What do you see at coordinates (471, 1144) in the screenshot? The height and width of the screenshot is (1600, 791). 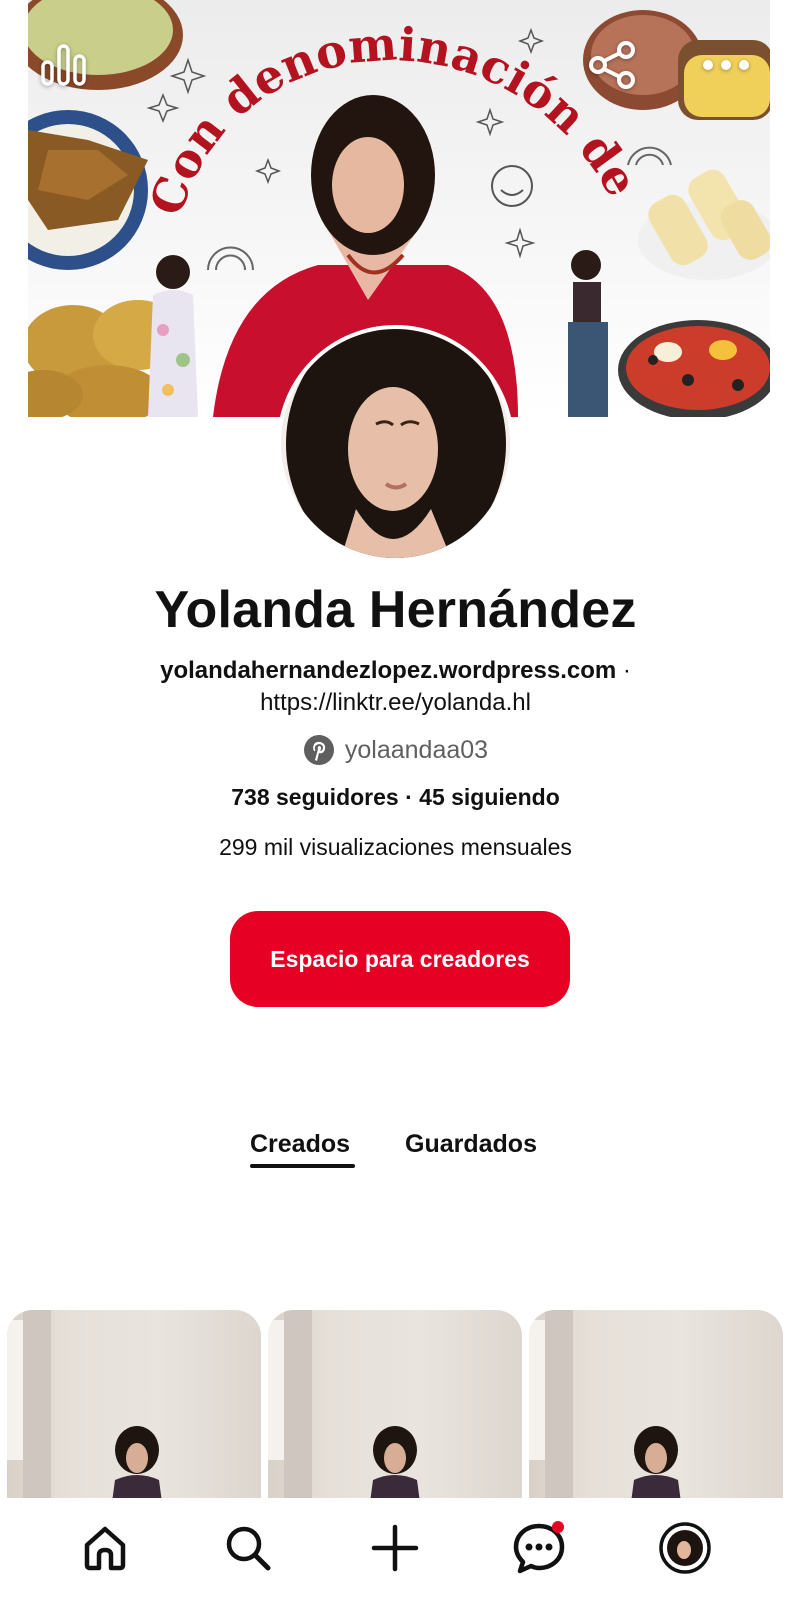 I see `tab-saved: Guardados` at bounding box center [471, 1144].